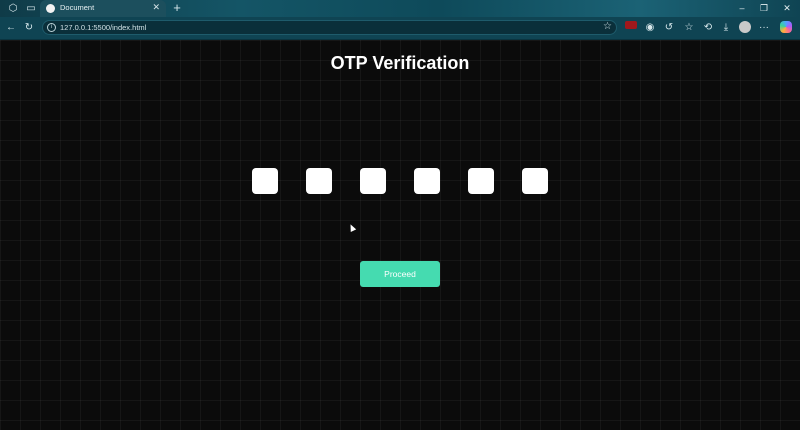 The width and height of the screenshot is (800, 430). Describe the element at coordinates (103, 8) in the screenshot. I see `browser-tab: Document ✕` at that location.